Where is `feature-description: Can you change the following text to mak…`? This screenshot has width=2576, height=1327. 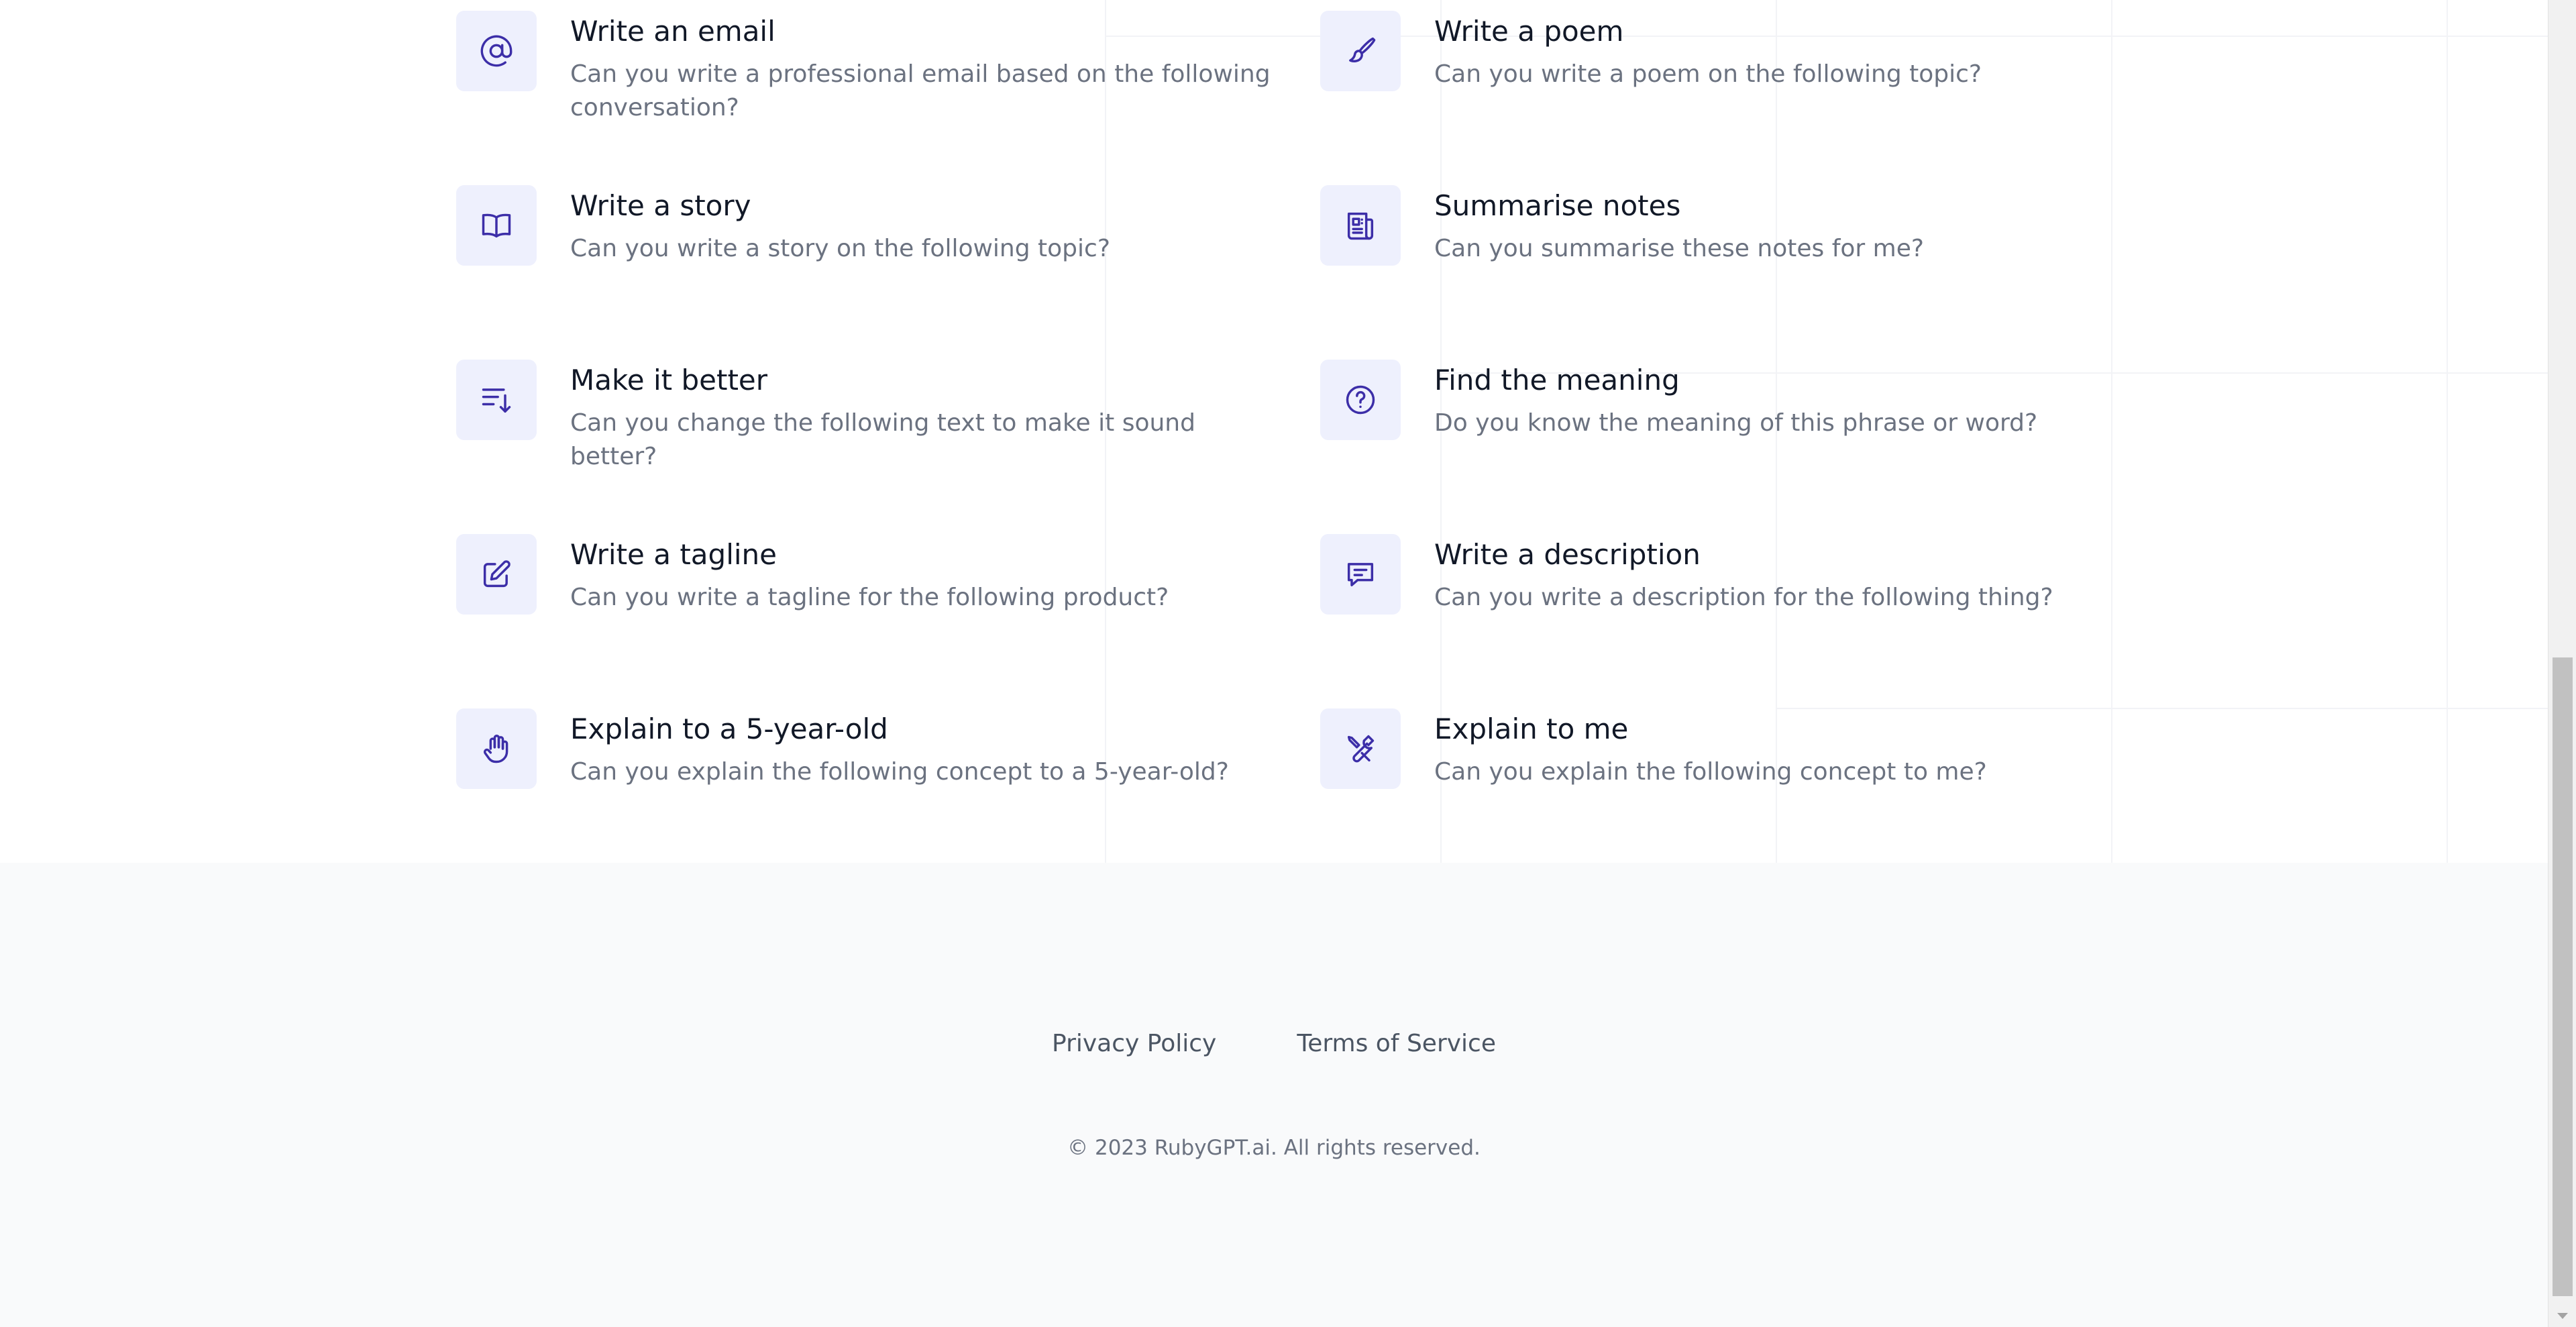
feature-description: Can you change the following text to mak… is located at coordinates (882, 439).